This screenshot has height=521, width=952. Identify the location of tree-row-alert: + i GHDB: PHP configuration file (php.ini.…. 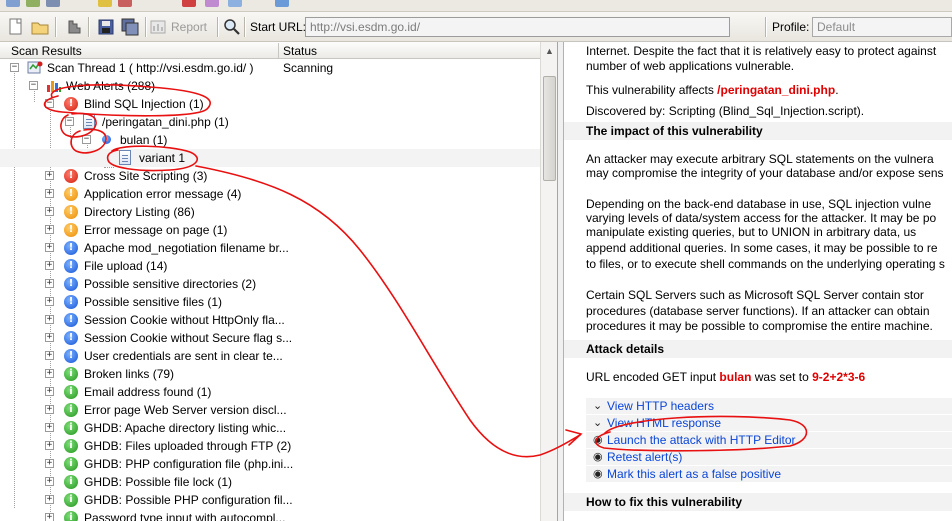
(270, 464).